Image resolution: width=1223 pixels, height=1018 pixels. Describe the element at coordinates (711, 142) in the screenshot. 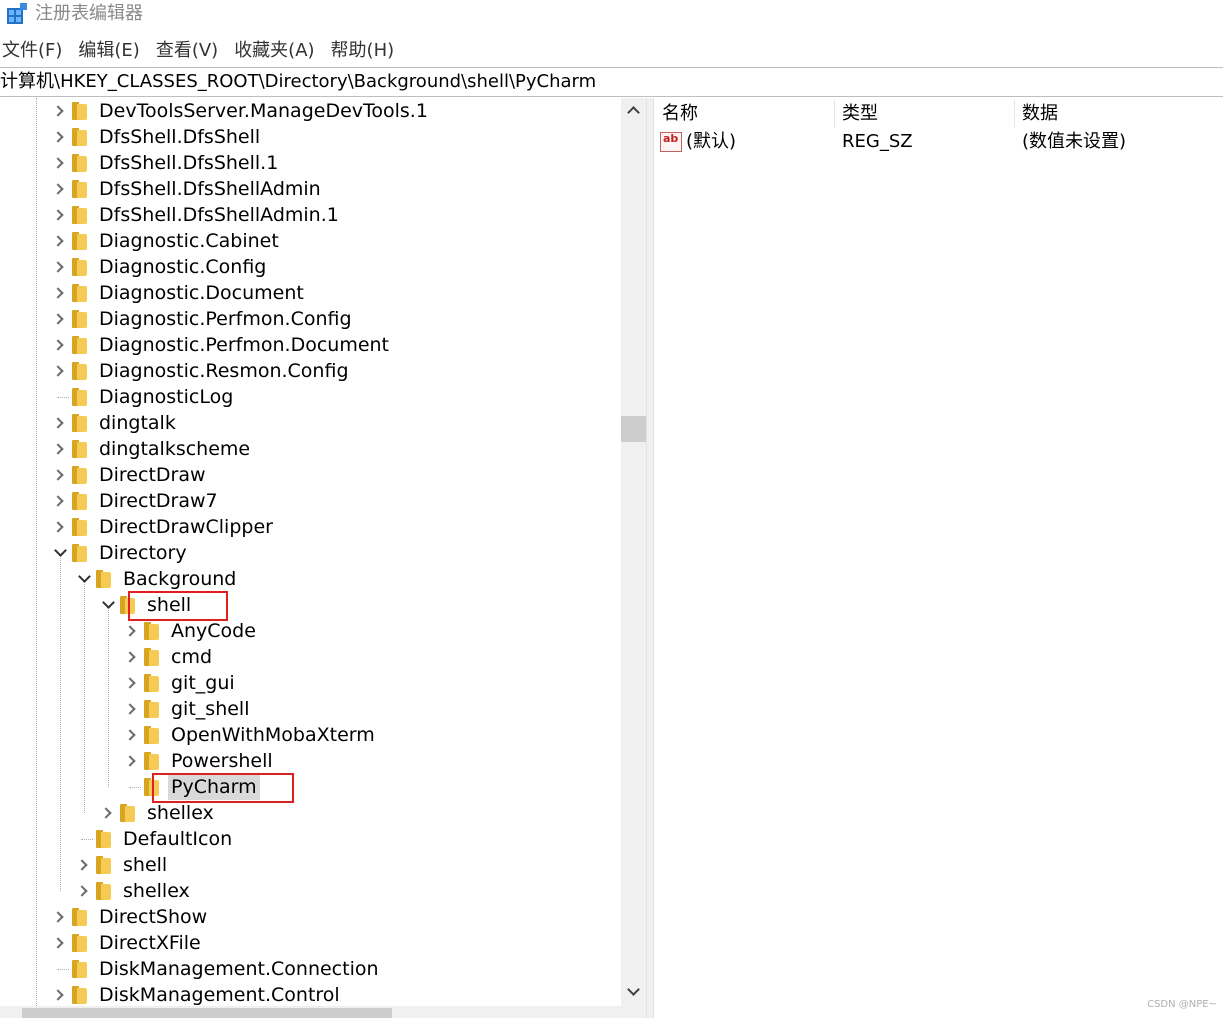

I see `value-name: (默认)` at that location.